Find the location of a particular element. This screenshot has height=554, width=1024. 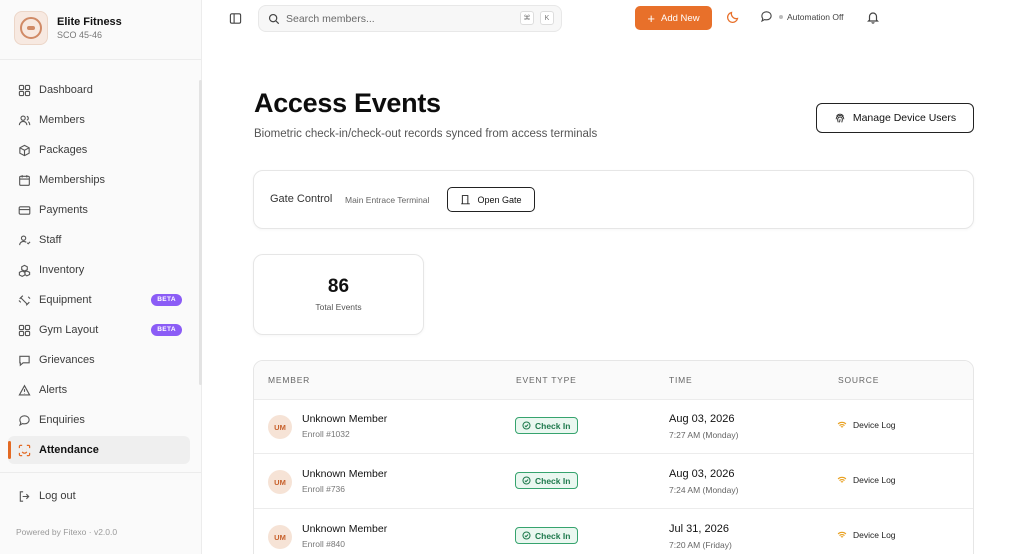

event-date: Jul 31, 2026 is located at coordinates (699, 529).